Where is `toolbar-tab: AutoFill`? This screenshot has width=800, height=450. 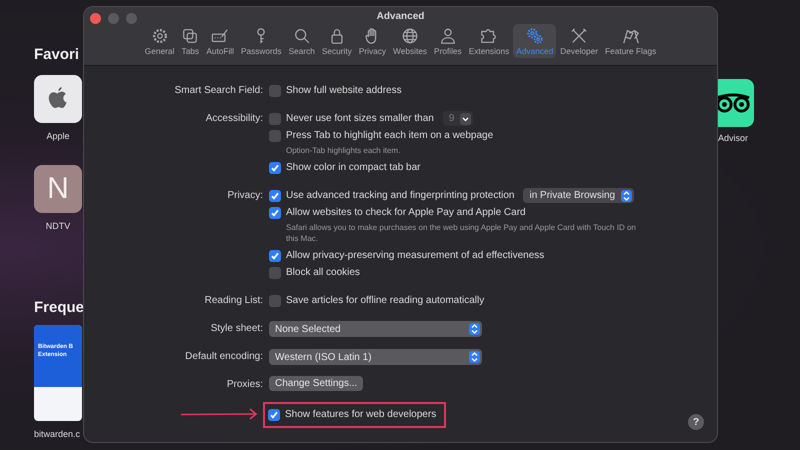
toolbar-tab: AutoFill is located at coordinates (220, 41).